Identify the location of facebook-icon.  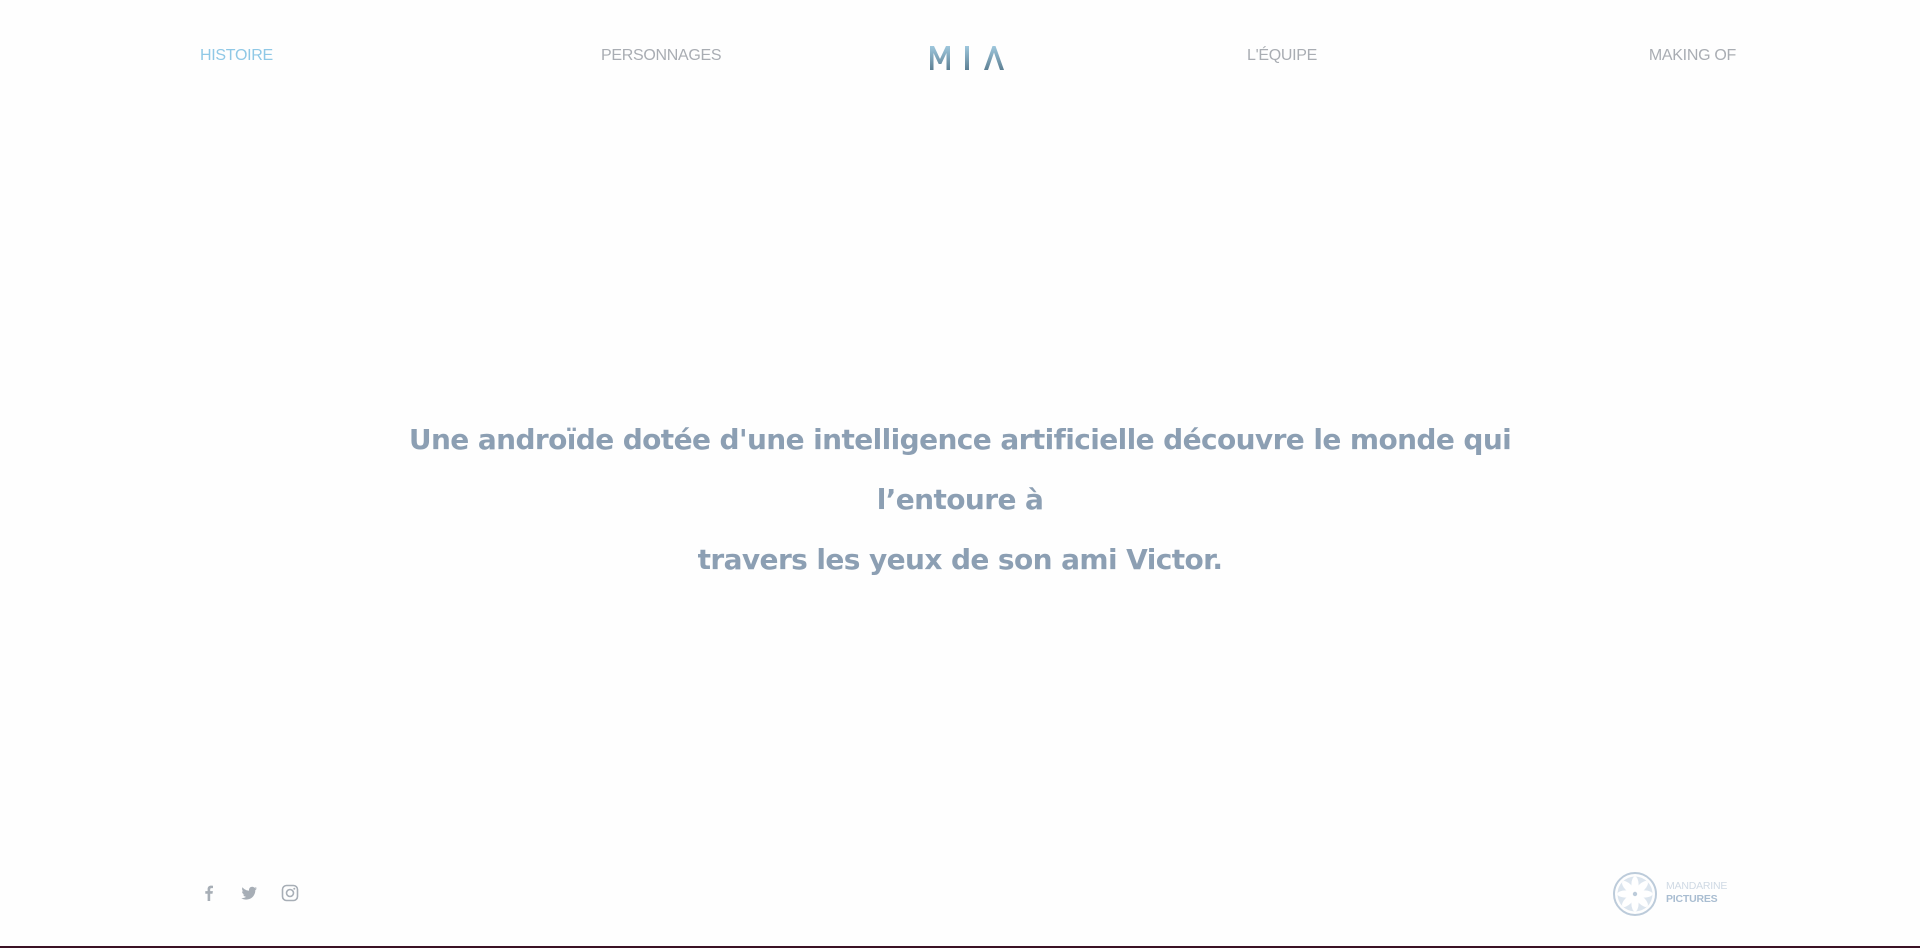
(209, 893).